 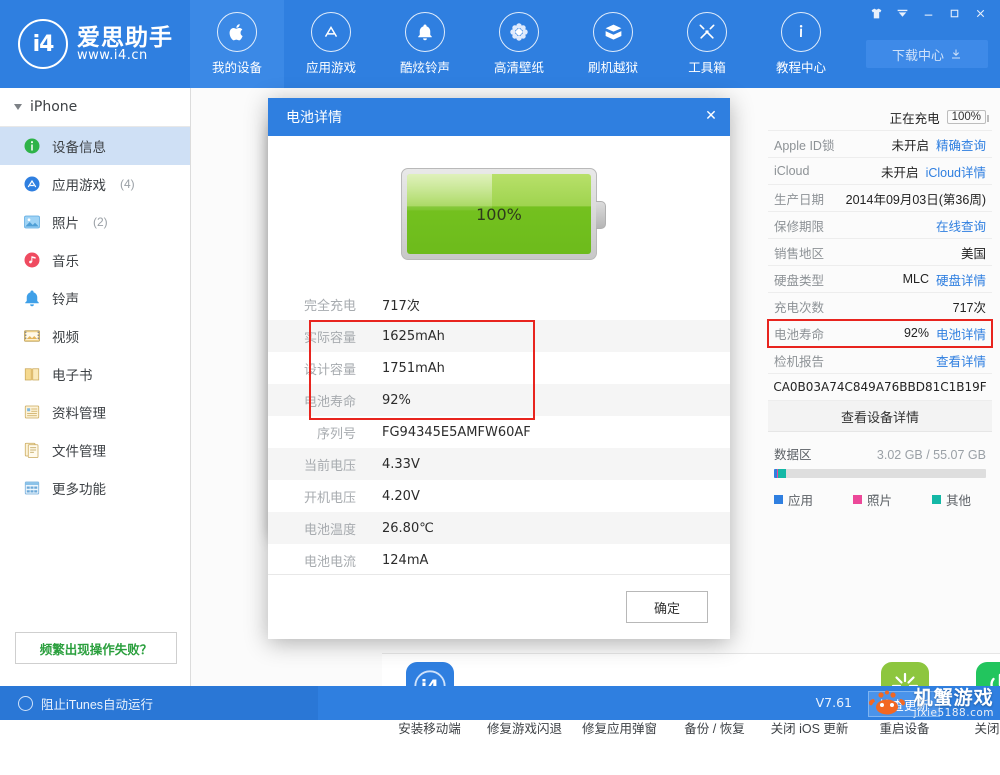 What do you see at coordinates (499, 560) in the screenshot?
I see `battery-row-current: 电池电流 124mA` at bounding box center [499, 560].